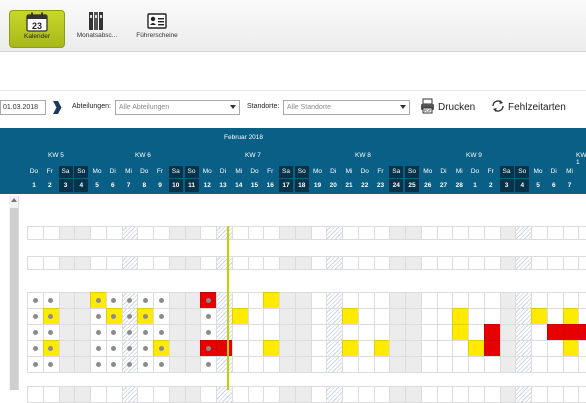 The height and width of the screenshot is (403, 586). What do you see at coordinates (97, 185) in the screenshot?
I see `day-number-cell: 5` at bounding box center [97, 185].